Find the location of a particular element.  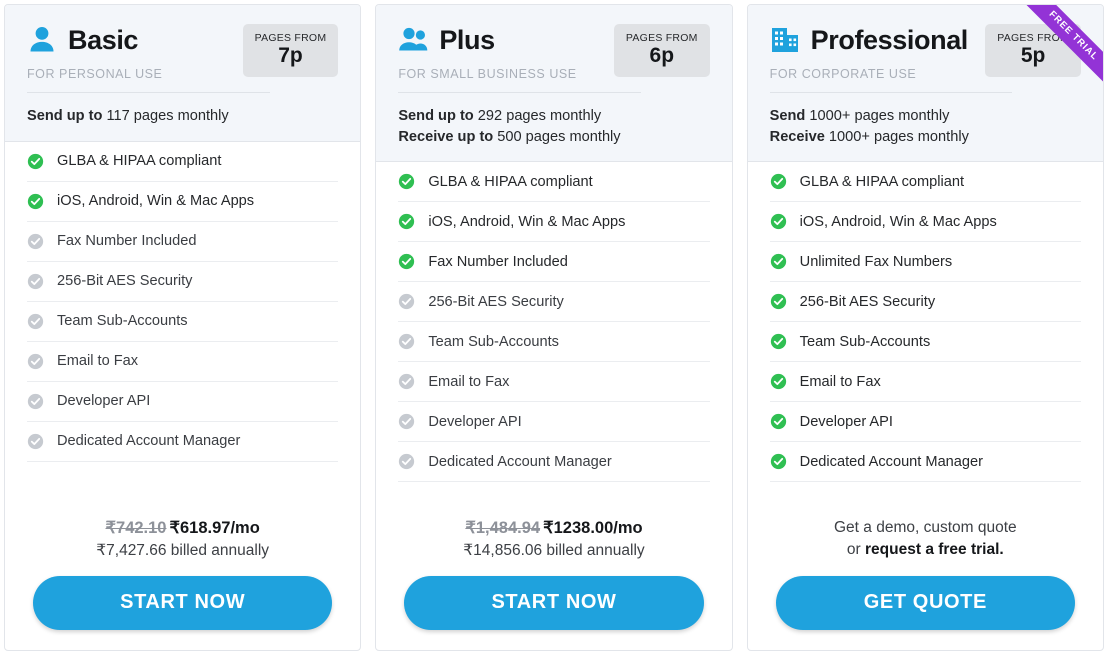

feature-label: Unlimited Fax Numbers is located at coordinates (876, 261).